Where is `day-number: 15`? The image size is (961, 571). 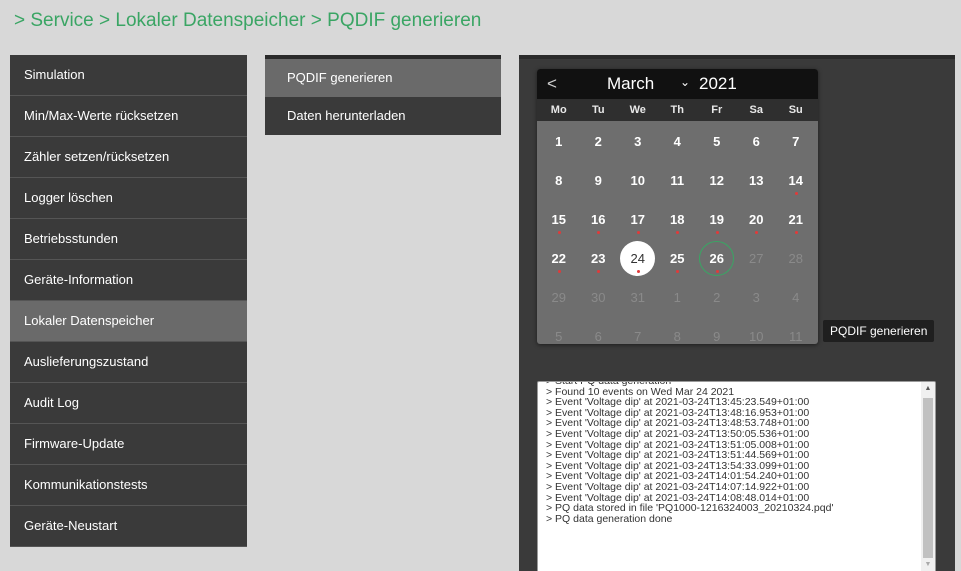 day-number: 15 is located at coordinates (558, 219).